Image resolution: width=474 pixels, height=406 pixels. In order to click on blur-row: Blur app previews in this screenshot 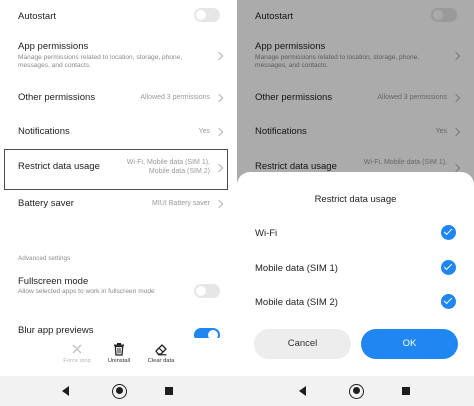, I will do `click(118, 331)`.